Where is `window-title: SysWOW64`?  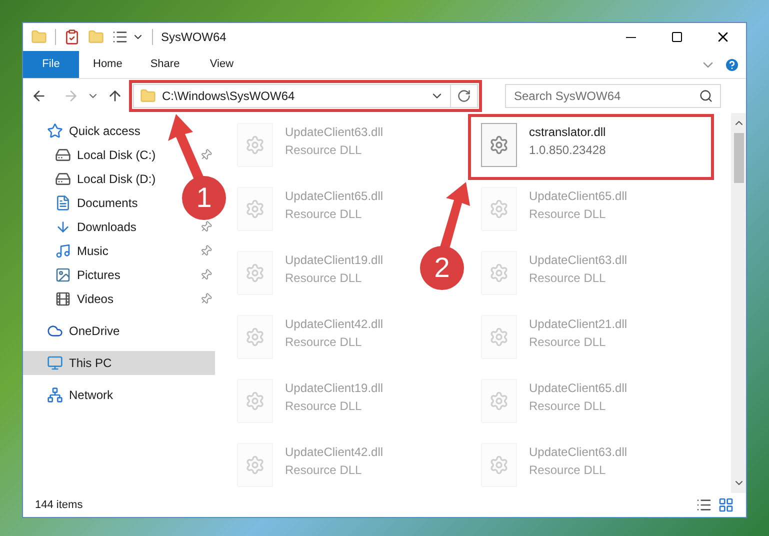
window-title: SysWOW64 is located at coordinates (193, 37).